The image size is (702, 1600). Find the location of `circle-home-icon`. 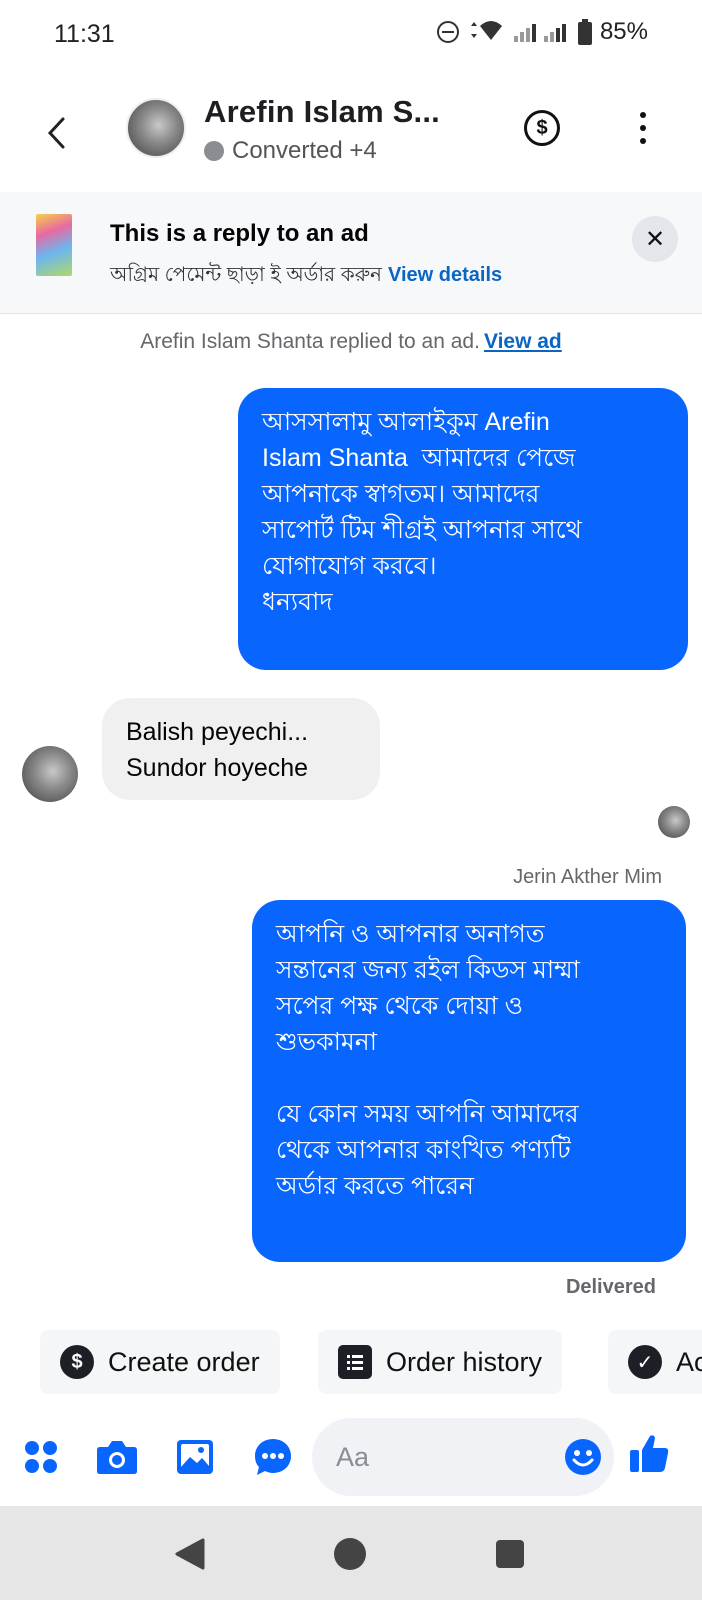

circle-home-icon is located at coordinates (350, 1554).